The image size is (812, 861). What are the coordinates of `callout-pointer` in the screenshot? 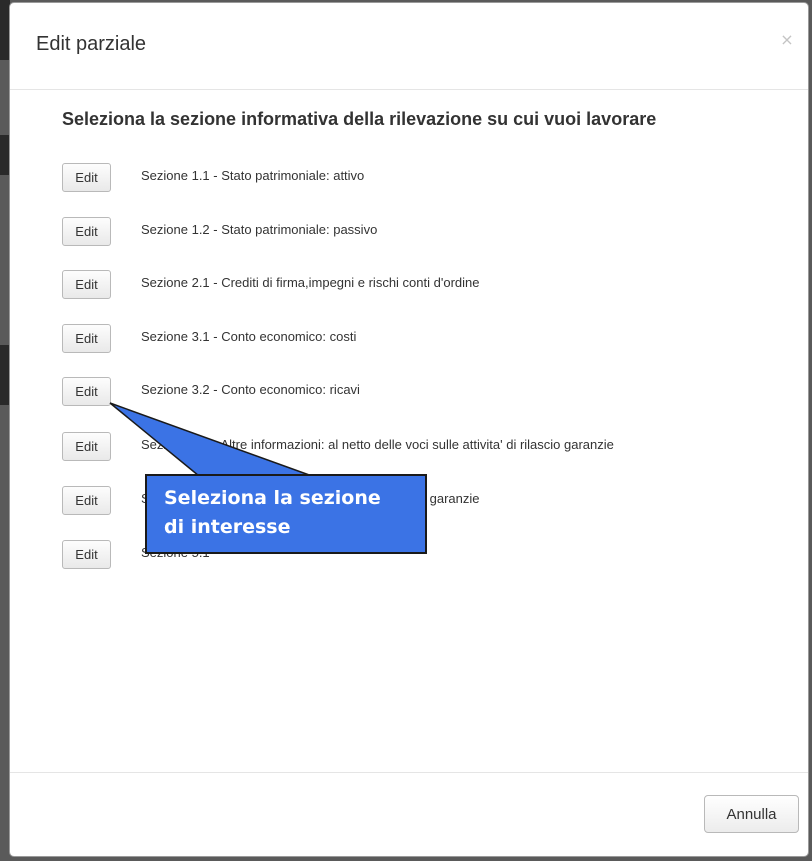 It's located at (211, 439).